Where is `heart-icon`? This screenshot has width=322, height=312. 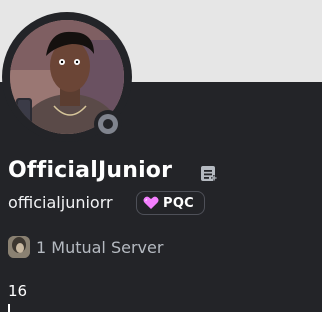 heart-icon is located at coordinates (151, 202).